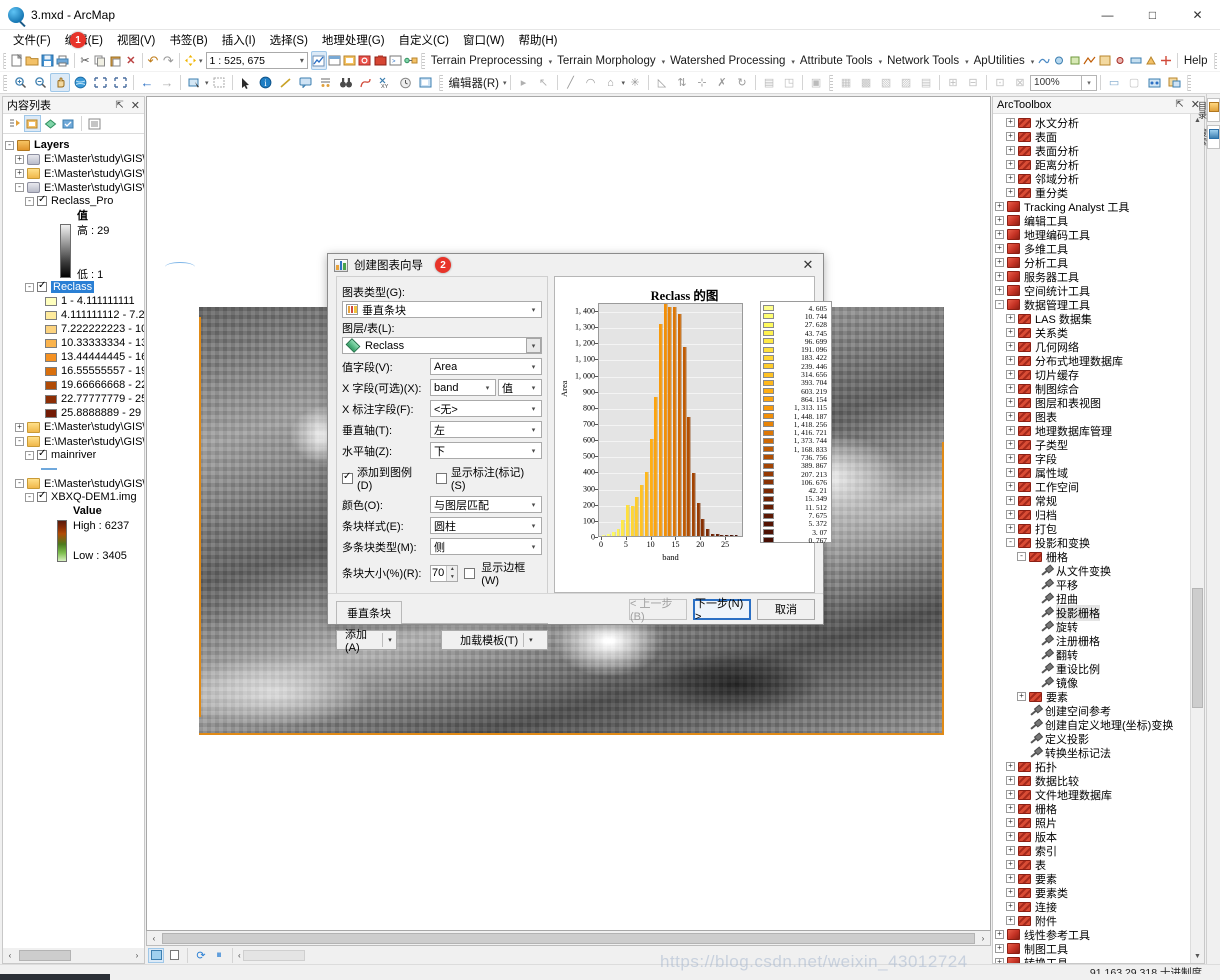 The height and width of the screenshot is (980, 1220). Describe the element at coordinates (983, 938) in the screenshot. I see `map-scroll-right-icon: ›` at that location.